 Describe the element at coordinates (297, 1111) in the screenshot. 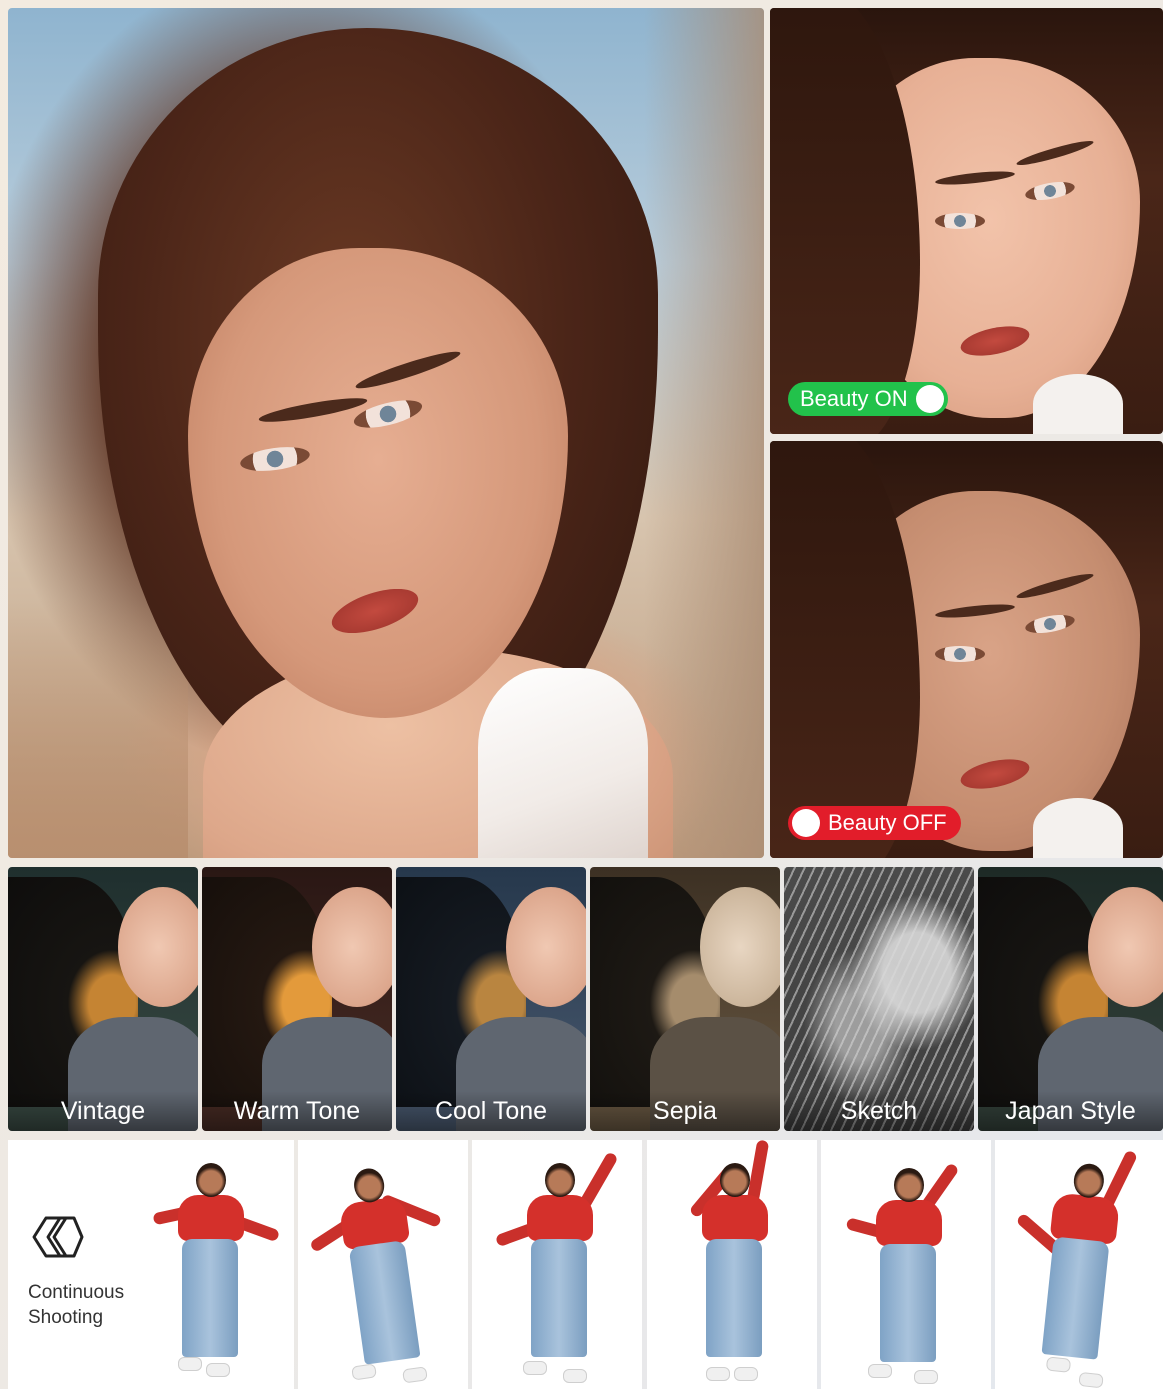

I see `filter-label: Warm Tone` at that location.